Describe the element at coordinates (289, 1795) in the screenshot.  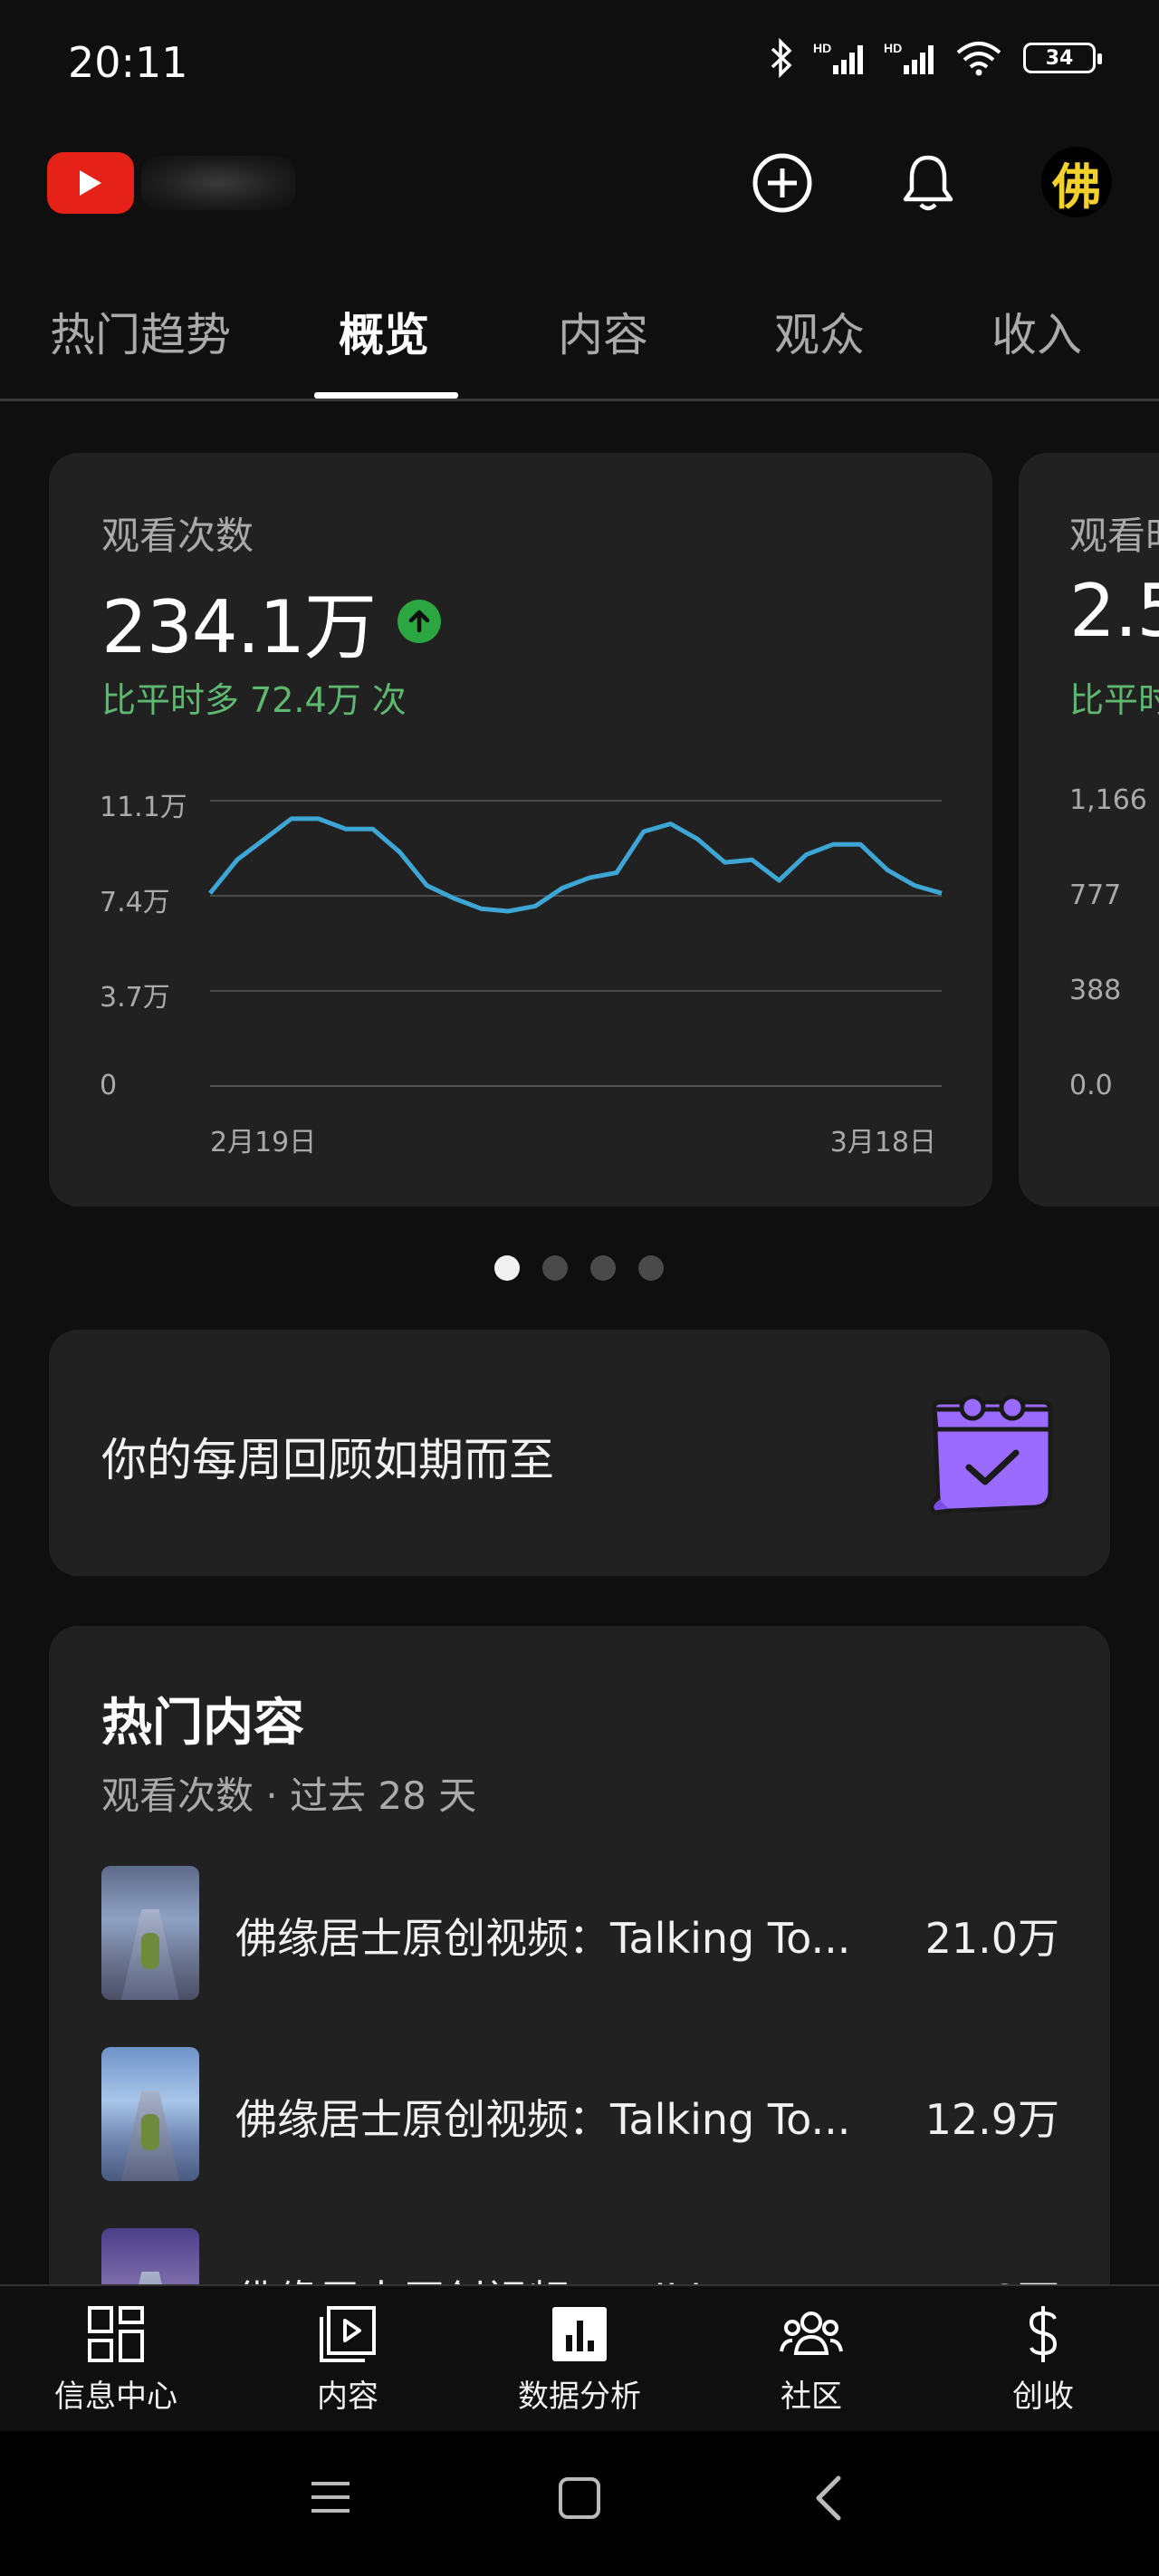
I see `top-content-subtitle: 观看次数 · 过去 28 天` at that location.